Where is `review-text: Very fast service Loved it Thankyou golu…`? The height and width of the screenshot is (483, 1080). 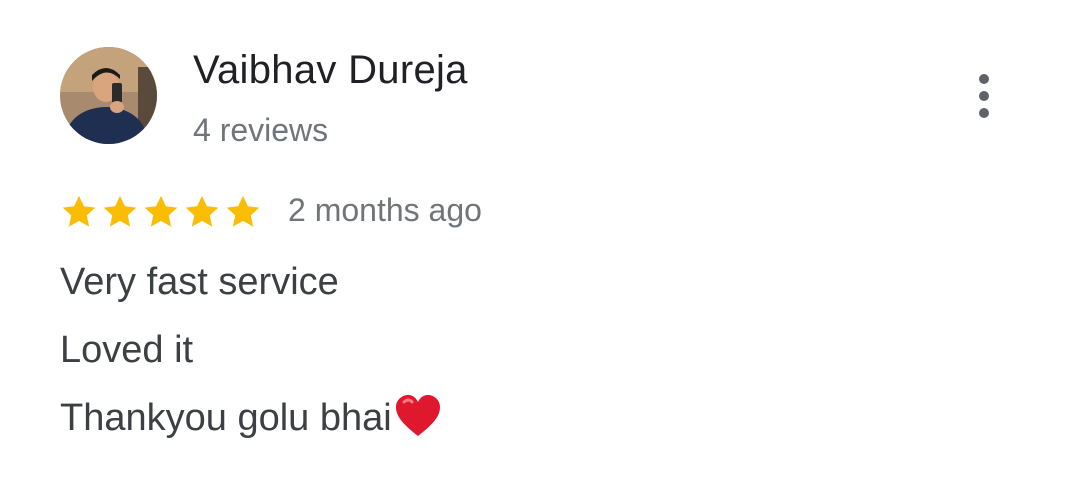
review-text: Very fast service Loved it Thankyou golu… is located at coordinates (251, 358).